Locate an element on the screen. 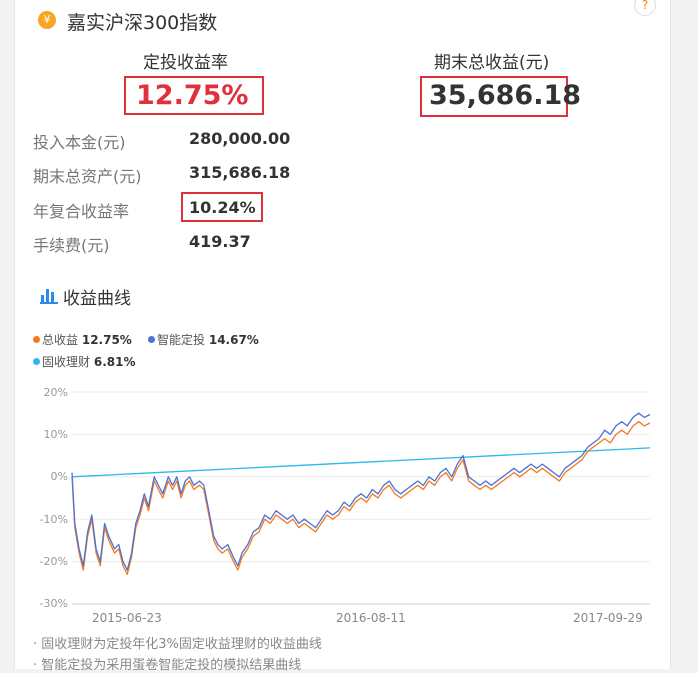  principal-label: 投入本金(元) is located at coordinates (79, 142).